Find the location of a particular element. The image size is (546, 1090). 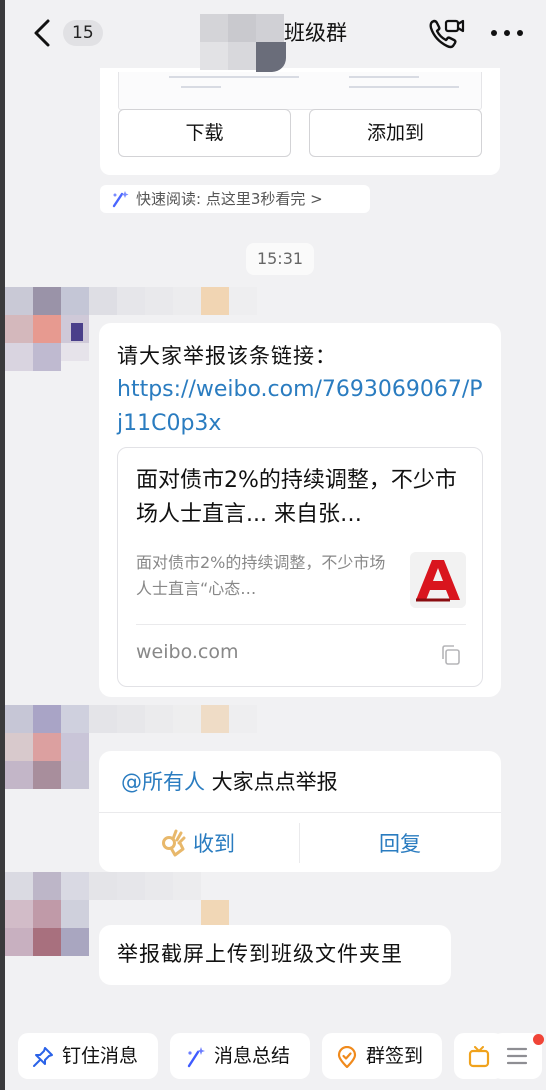

weibo-link: https://weibo.com/7693069067/Pj11C0p3x is located at coordinates (302, 407).